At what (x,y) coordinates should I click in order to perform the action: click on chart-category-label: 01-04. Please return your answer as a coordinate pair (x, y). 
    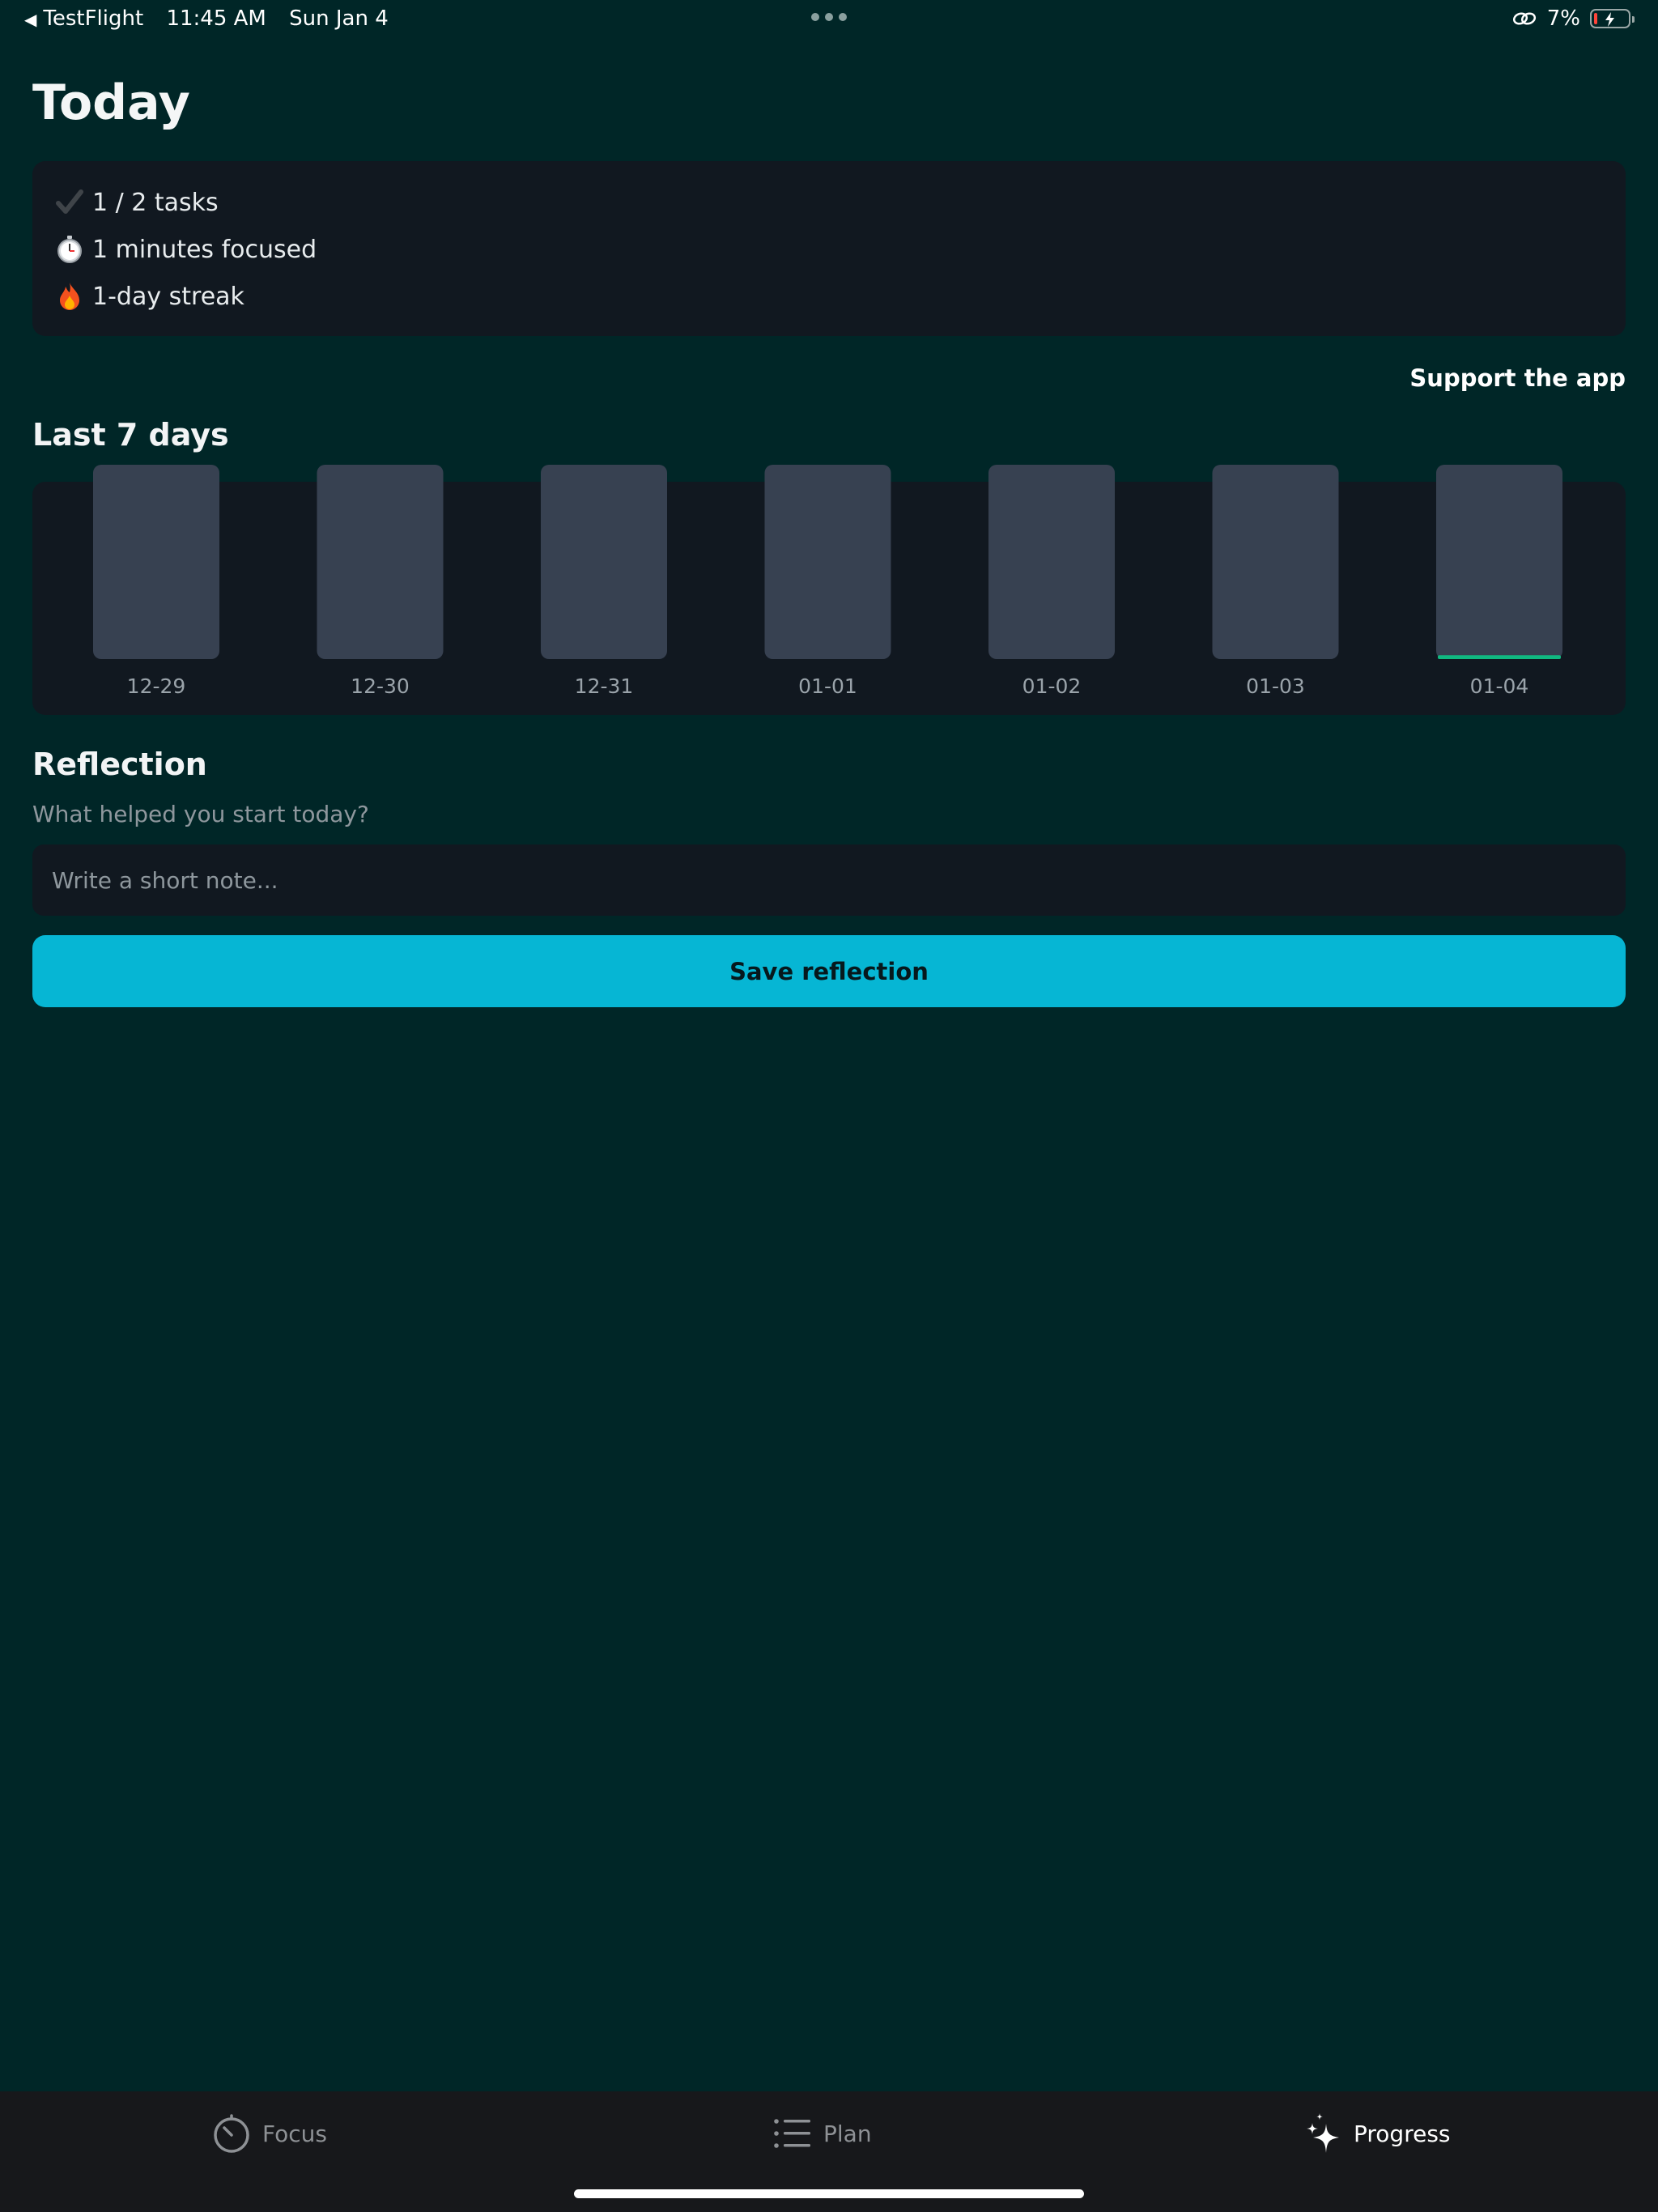
    Looking at the image, I should click on (1499, 686).